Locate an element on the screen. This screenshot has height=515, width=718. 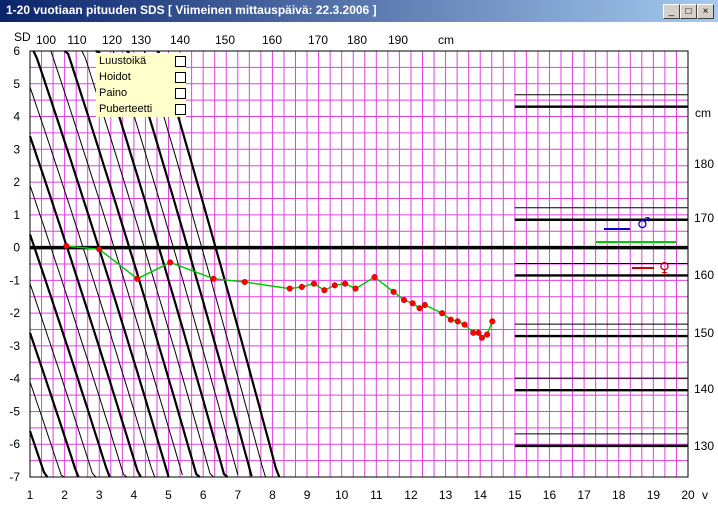
y-tick-label: -4 is located at coordinates (14, 379).